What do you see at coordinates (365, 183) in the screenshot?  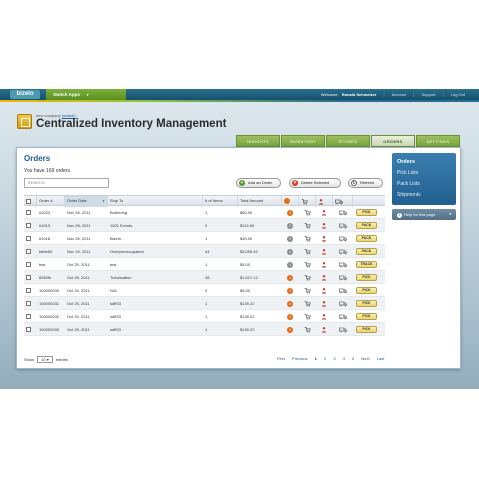 I see `refresh-button: ↻ Refresh` at bounding box center [365, 183].